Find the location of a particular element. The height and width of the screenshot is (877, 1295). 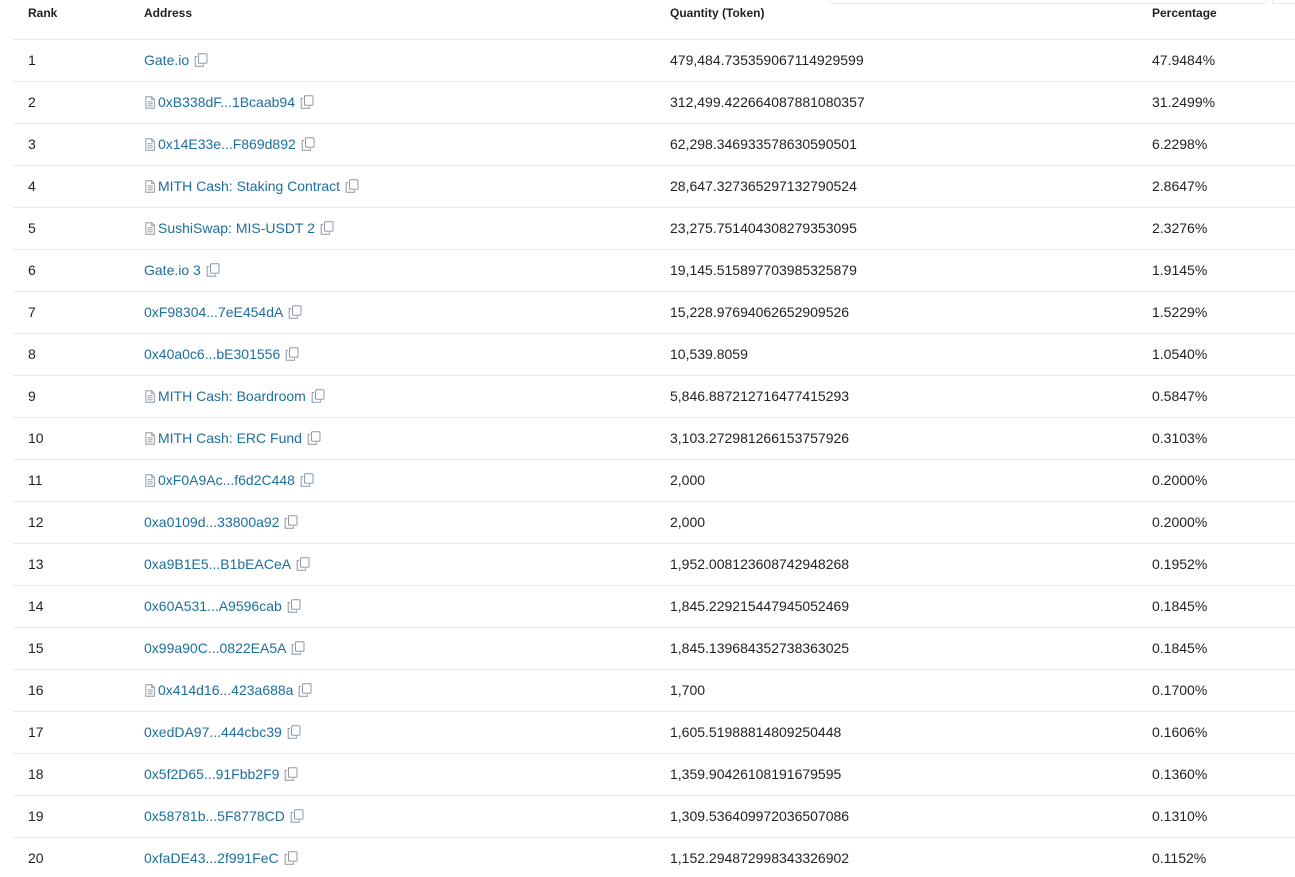

address-link: 0xedDA97...444cbc39 is located at coordinates (213, 732).